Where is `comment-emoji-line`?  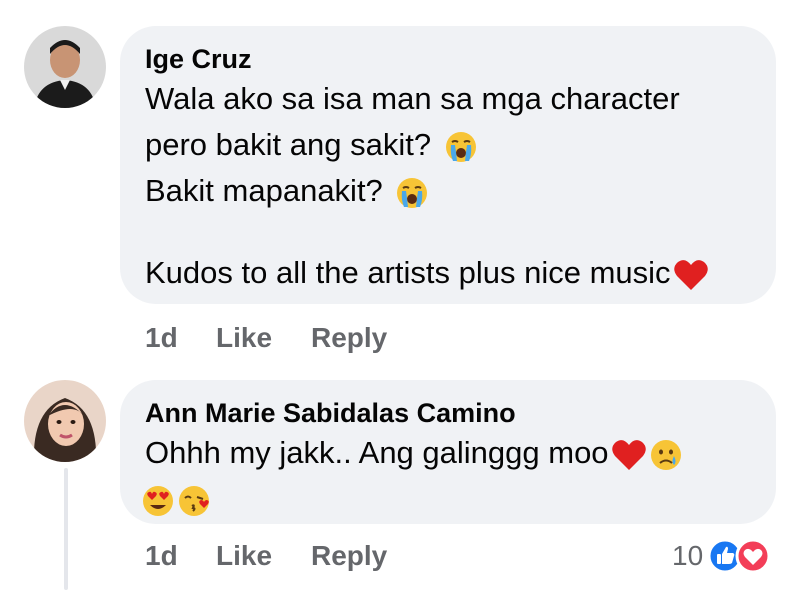
comment-emoji-line is located at coordinates (176, 499).